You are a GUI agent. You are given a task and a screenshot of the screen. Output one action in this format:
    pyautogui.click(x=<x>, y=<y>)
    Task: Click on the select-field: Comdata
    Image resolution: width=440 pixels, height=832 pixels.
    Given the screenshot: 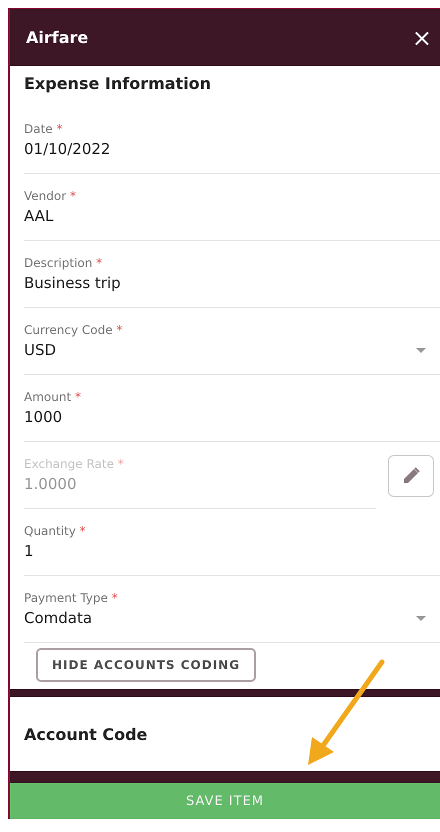 What is the action you would take?
    pyautogui.click(x=58, y=618)
    